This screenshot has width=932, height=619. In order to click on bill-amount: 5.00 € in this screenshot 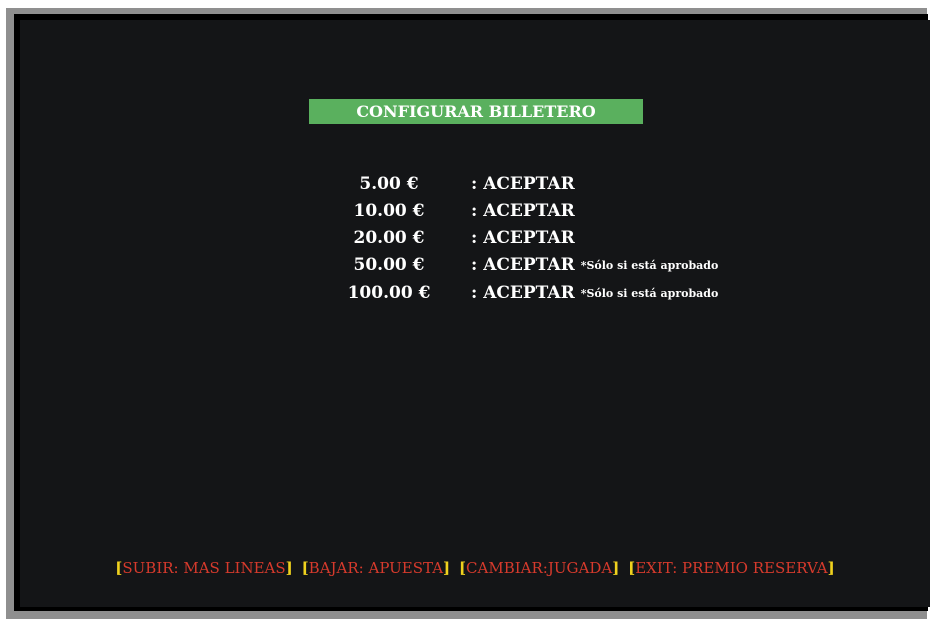, I will do `click(389, 184)`.